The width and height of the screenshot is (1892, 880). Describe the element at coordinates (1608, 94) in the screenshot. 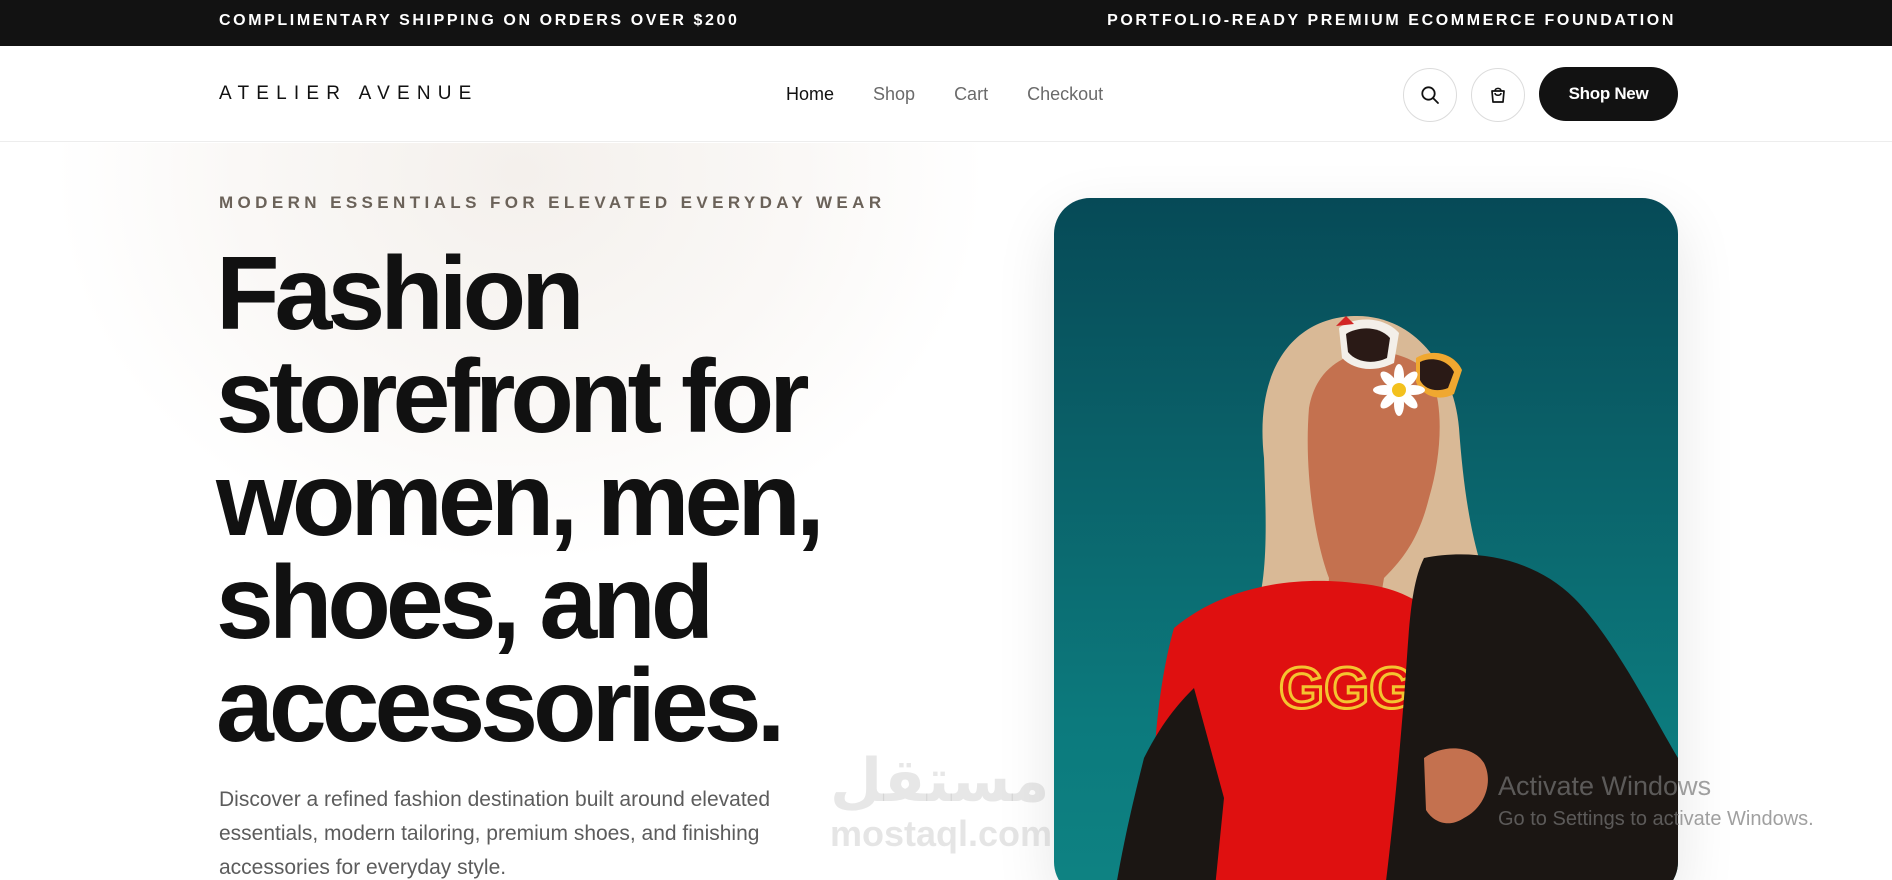

I see `shop-new-button: Shop New` at that location.